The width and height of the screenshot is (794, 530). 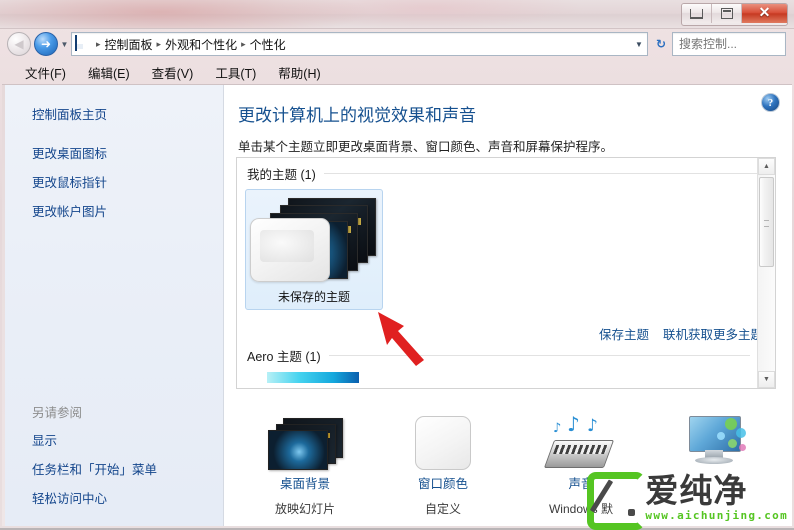 What do you see at coordinates (201, 44) in the screenshot?
I see `breadcrumb-item-appearance: 外观和个性化` at bounding box center [201, 44].